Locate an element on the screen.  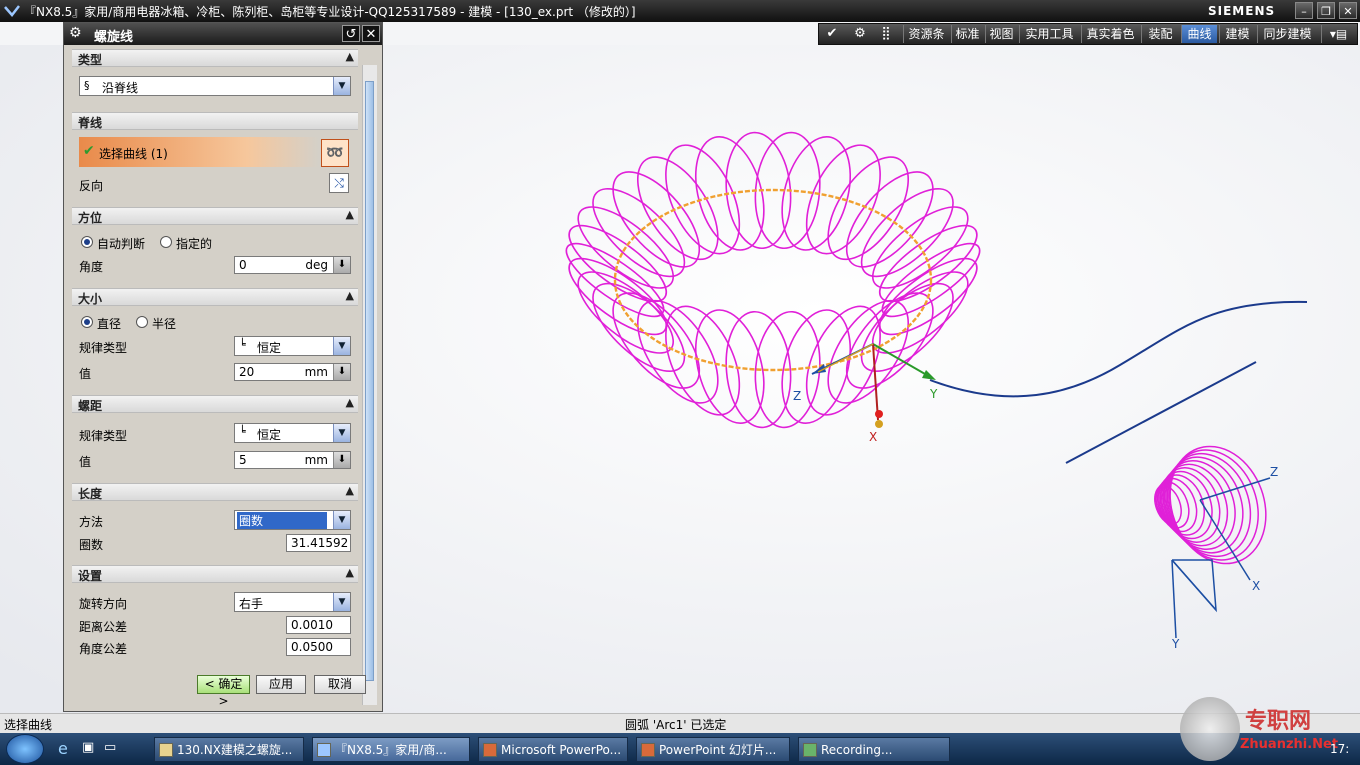
dialog-header: ⚙ 螺旋线 ↺ ✕ is located at coordinates (223, 34).